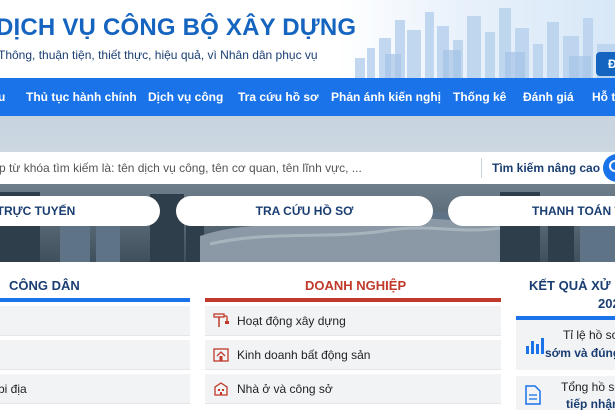 Image resolution: width=615 pixels, height=410 pixels. What do you see at coordinates (221, 389) in the screenshot?
I see `office-icon` at bounding box center [221, 389].